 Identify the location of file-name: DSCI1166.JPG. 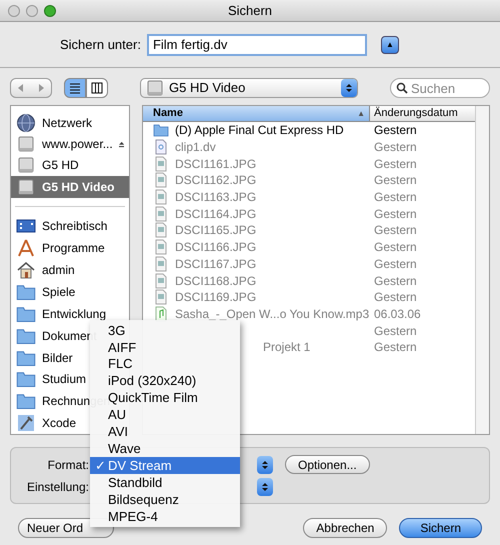
(215, 247).